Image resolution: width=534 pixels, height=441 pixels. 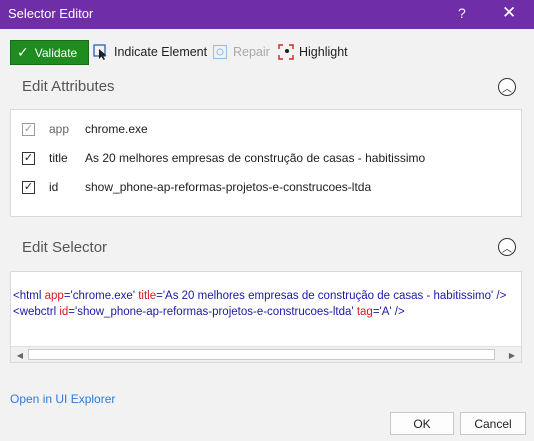 I want to click on code-attribute: tag, so click(x=364, y=312).